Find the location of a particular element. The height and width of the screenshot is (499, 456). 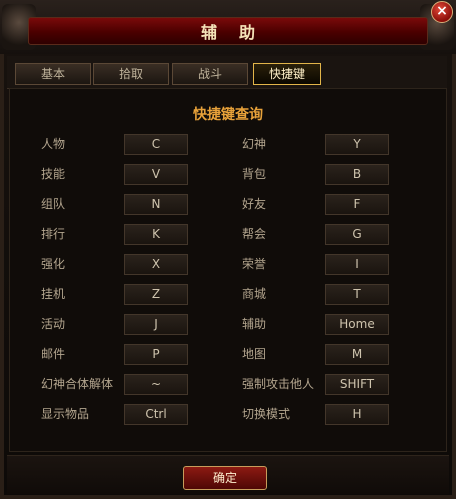

tab-combat: 战斗 is located at coordinates (210, 74).